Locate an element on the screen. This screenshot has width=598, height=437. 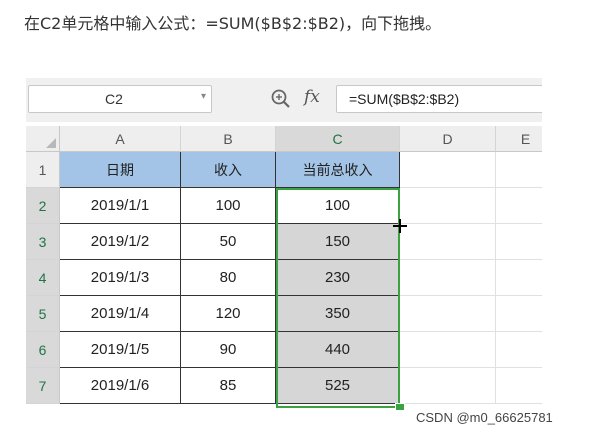
formula-text: =SUM($B$2:$B2) is located at coordinates (404, 99).